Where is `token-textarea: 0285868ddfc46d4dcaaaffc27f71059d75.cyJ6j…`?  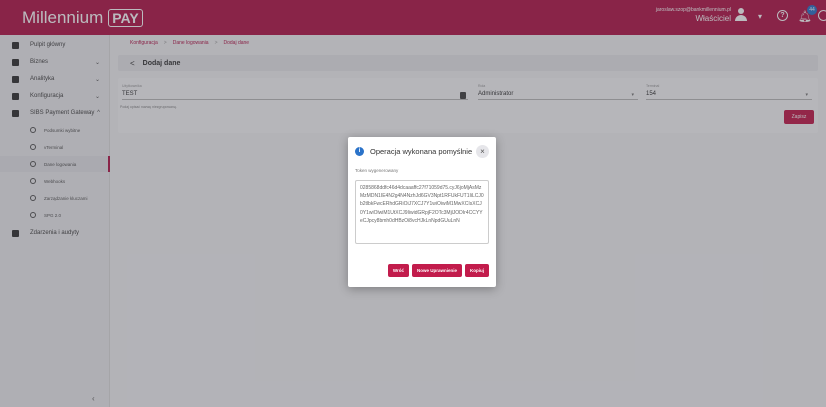
token-textarea: 0285868ddfc46d4dcaaaffc27f71059d75.cyJ6j… is located at coordinates (422, 212).